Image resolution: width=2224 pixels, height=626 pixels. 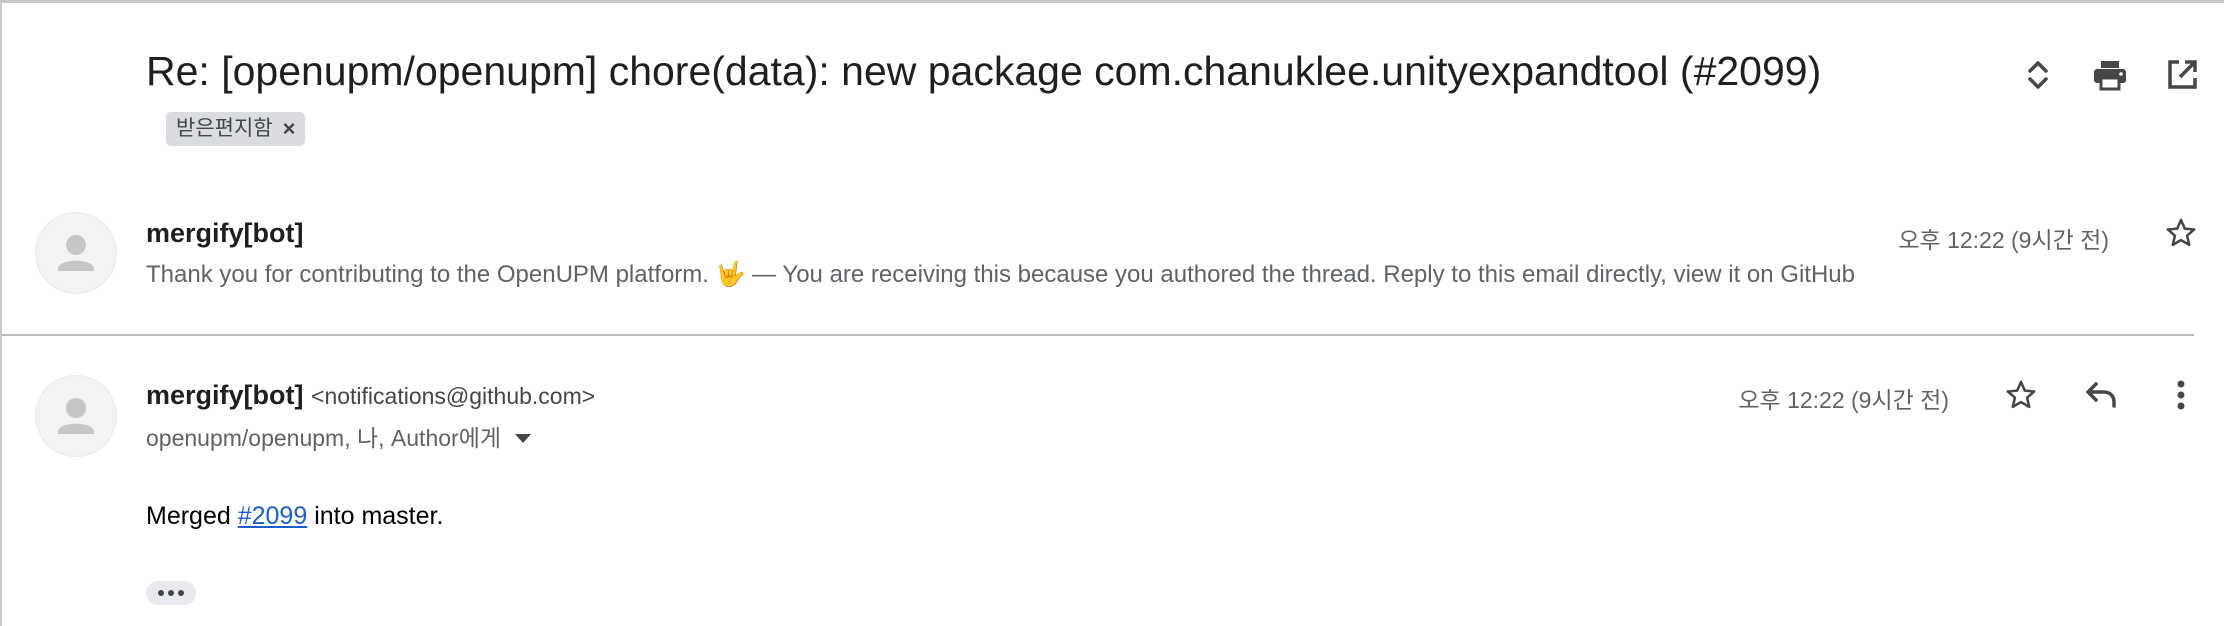 I want to click on collapsed-sender-name: mergify[bot], so click(x=225, y=233).